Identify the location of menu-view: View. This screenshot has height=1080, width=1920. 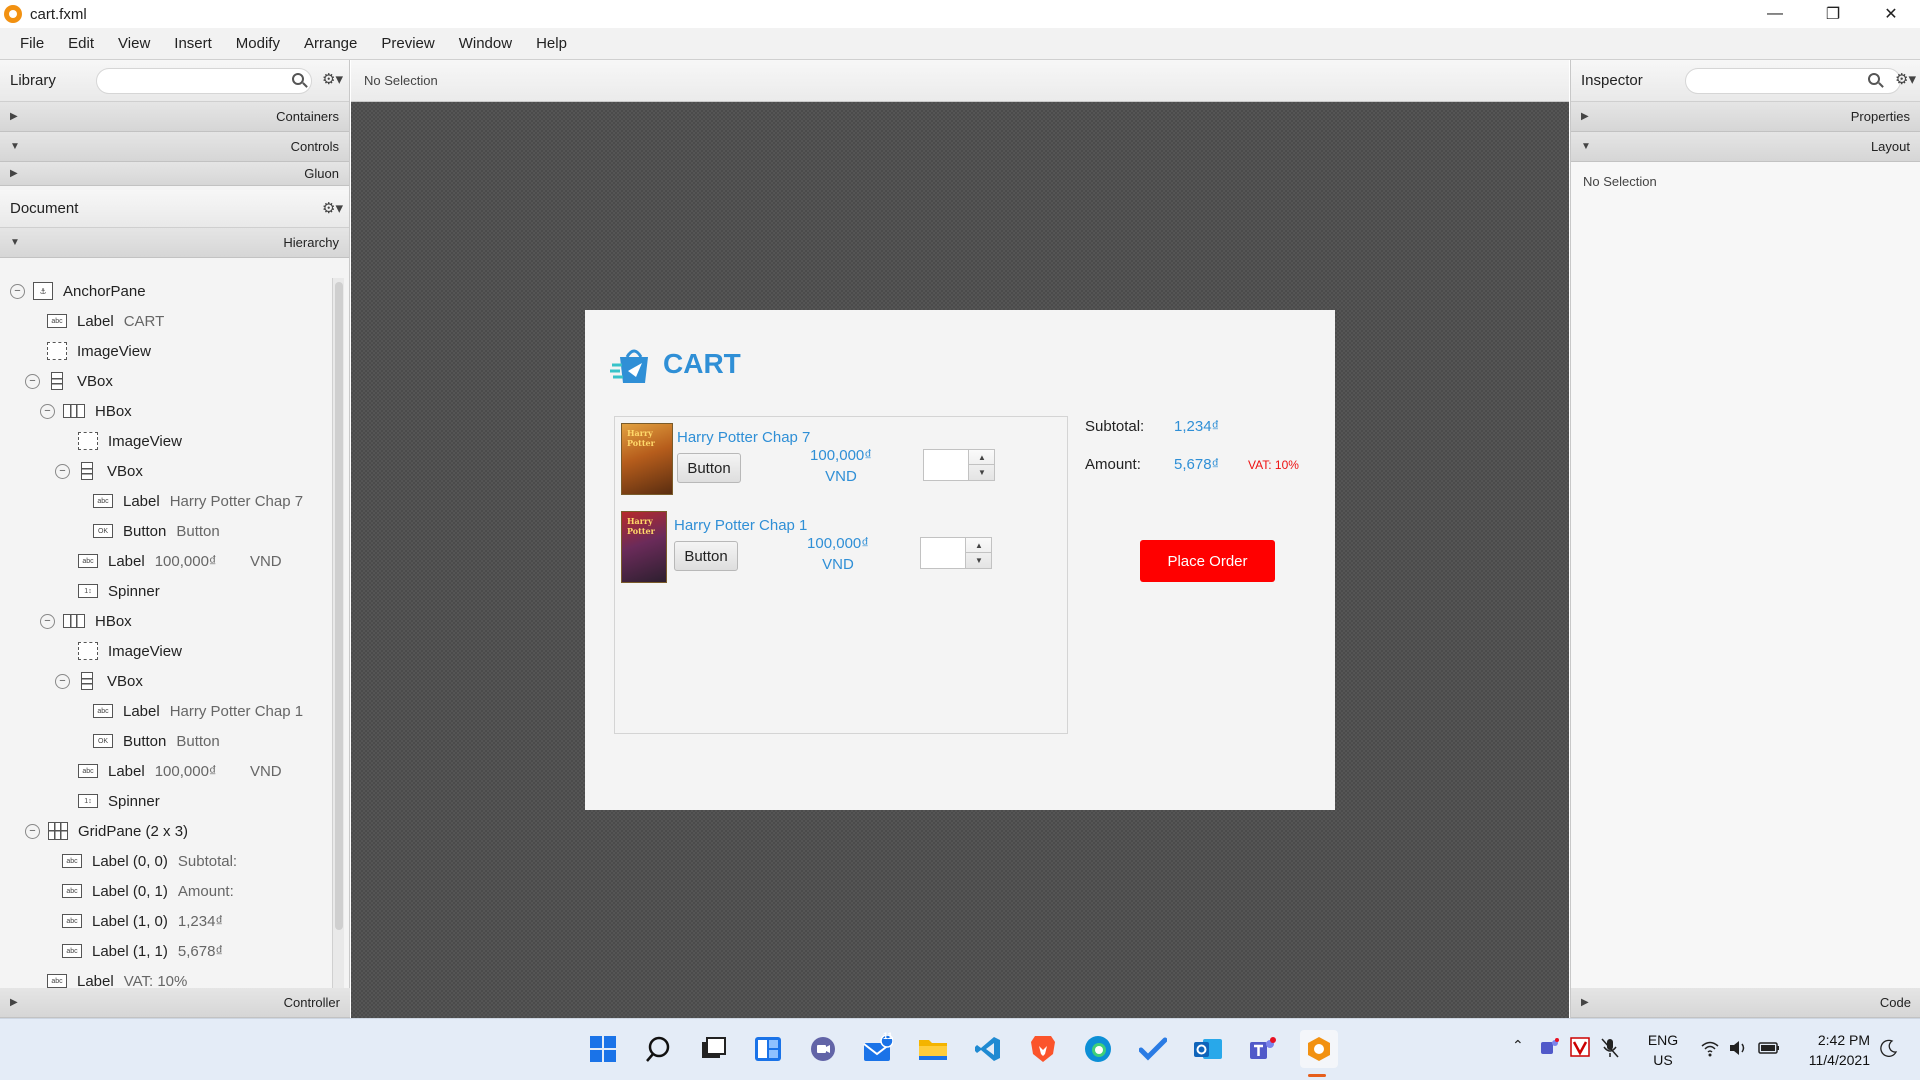
(134, 43).